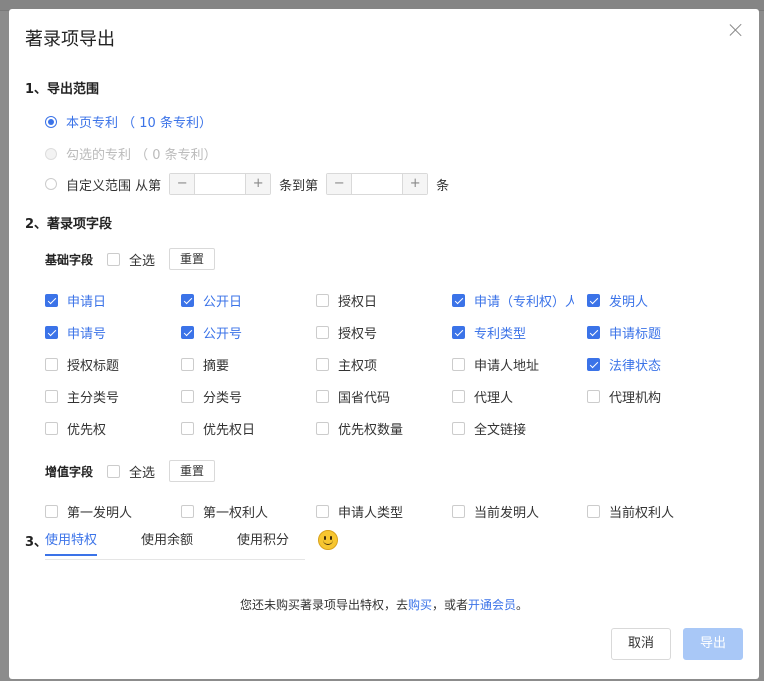 Image resolution: width=764 pixels, height=681 pixels. I want to click on basic-reset-button: 重置, so click(192, 259).